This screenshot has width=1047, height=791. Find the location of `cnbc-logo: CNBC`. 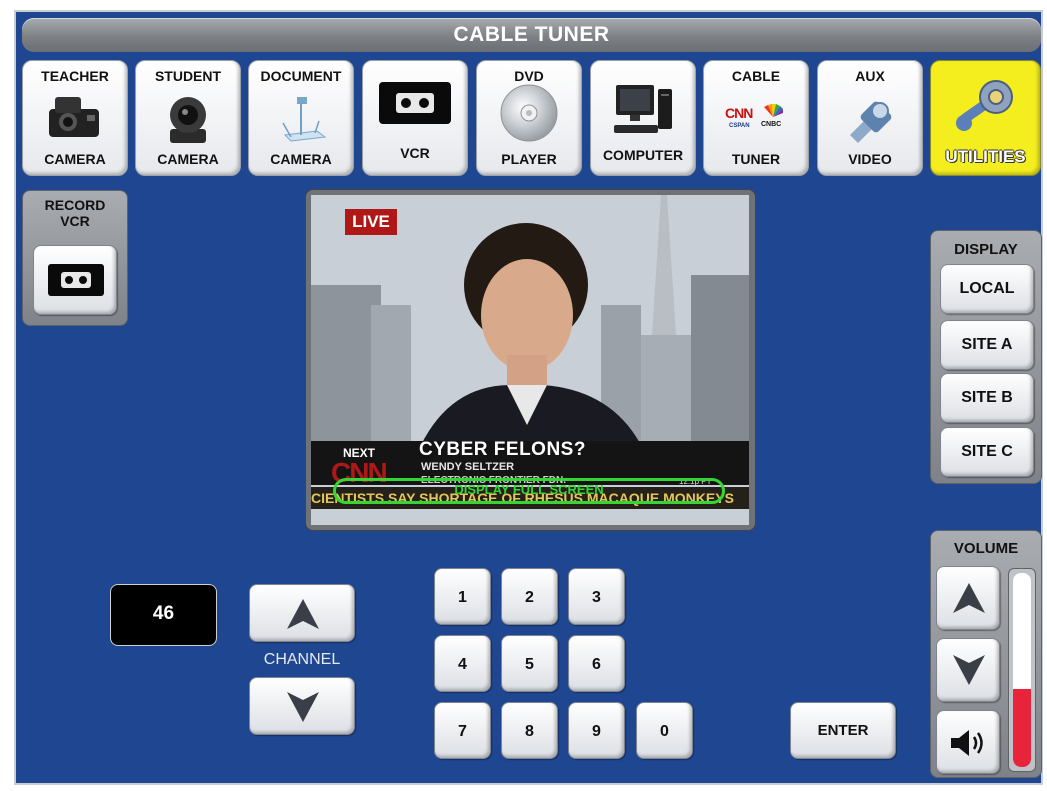

cnbc-logo: CNBC is located at coordinates (771, 124).